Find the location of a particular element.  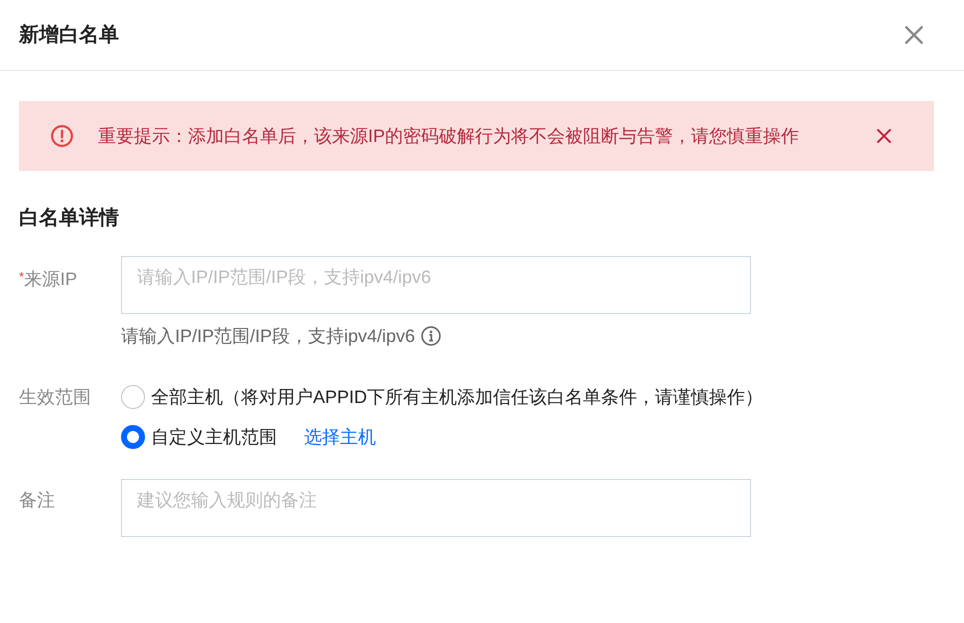

help-text: 请输入IP/IP范围/IP段，支持ipv4/ipv6 is located at coordinates (268, 336).